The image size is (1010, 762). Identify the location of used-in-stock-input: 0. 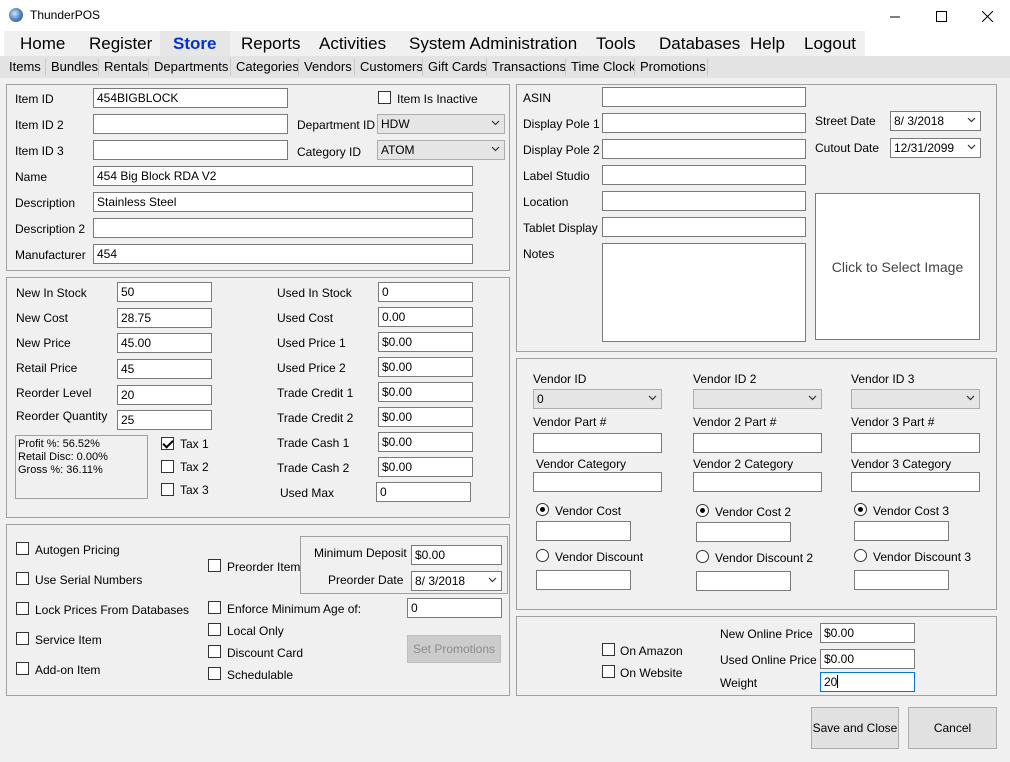
(425, 292).